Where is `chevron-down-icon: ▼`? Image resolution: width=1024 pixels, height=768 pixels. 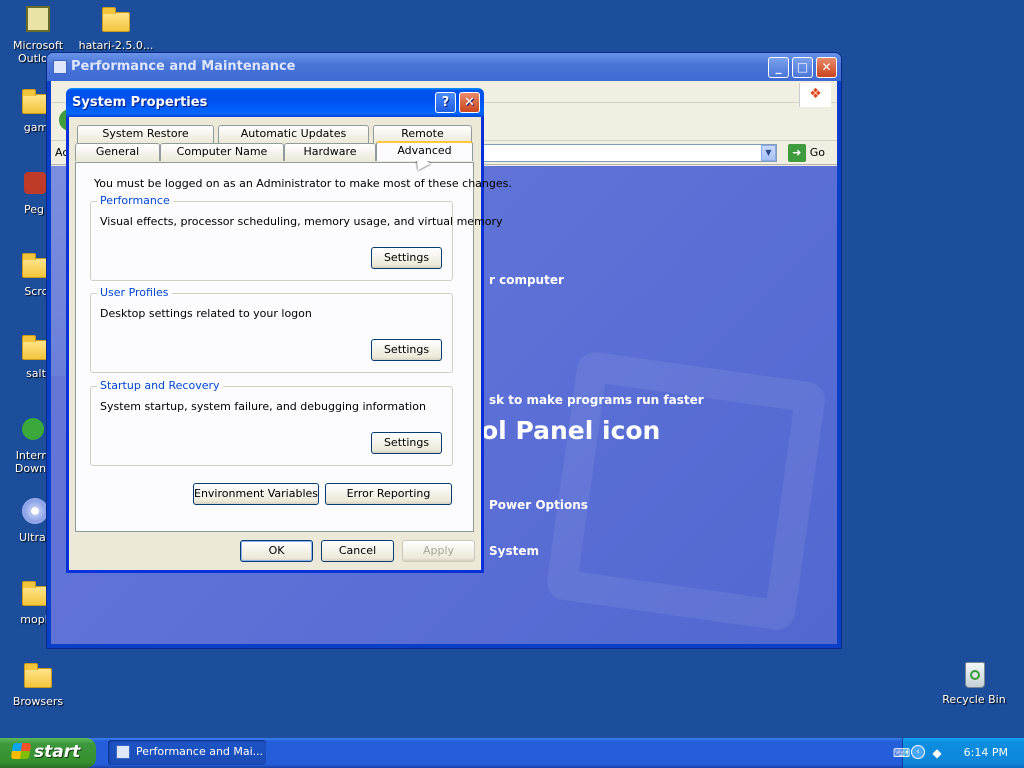
chevron-down-icon: ▼ is located at coordinates (768, 153).